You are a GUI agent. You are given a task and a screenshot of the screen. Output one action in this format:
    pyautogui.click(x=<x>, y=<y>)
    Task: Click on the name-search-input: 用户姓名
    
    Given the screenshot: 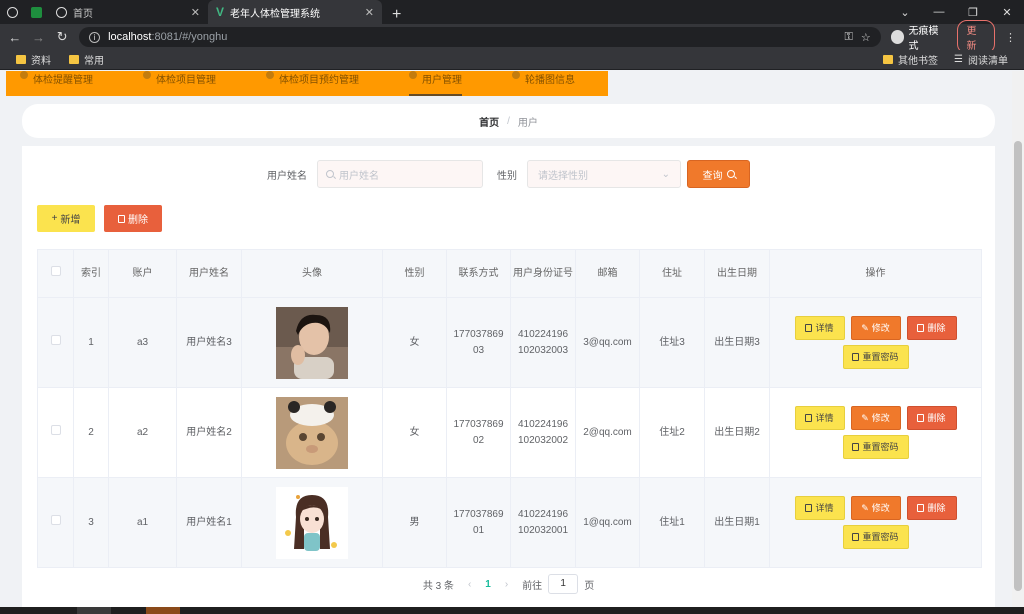 What is the action you would take?
    pyautogui.click(x=400, y=174)
    